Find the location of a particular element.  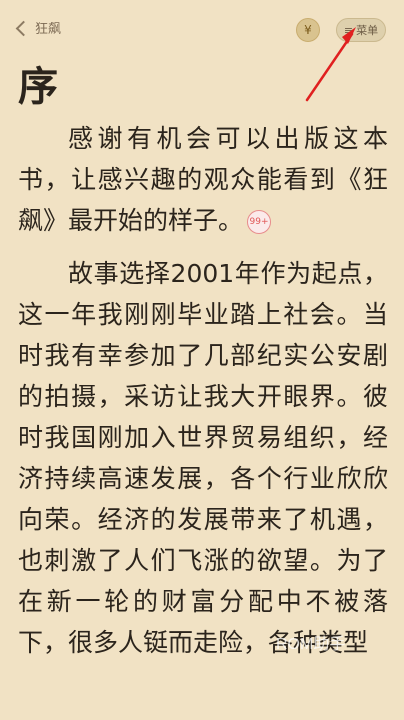

coin-glyph: ¥ is located at coordinates (308, 30).